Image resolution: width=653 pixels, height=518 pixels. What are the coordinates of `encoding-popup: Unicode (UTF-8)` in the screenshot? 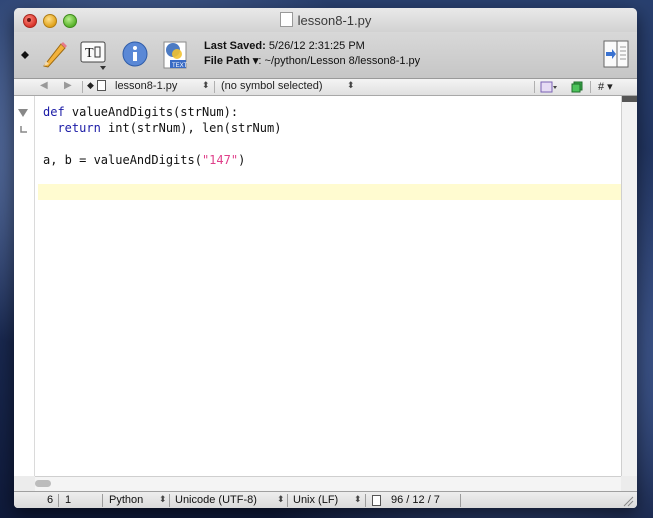 It's located at (216, 500).